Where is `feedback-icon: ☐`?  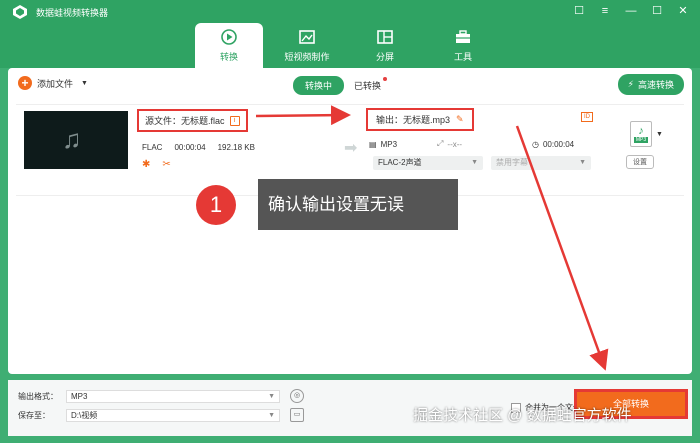 feedback-icon: ☐ is located at coordinates (579, 11).